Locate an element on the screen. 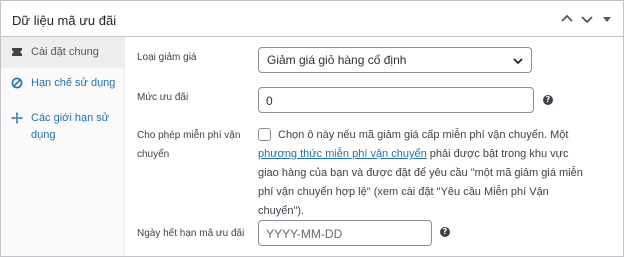 This screenshot has height=257, width=624. block-icon is located at coordinates (17, 83).